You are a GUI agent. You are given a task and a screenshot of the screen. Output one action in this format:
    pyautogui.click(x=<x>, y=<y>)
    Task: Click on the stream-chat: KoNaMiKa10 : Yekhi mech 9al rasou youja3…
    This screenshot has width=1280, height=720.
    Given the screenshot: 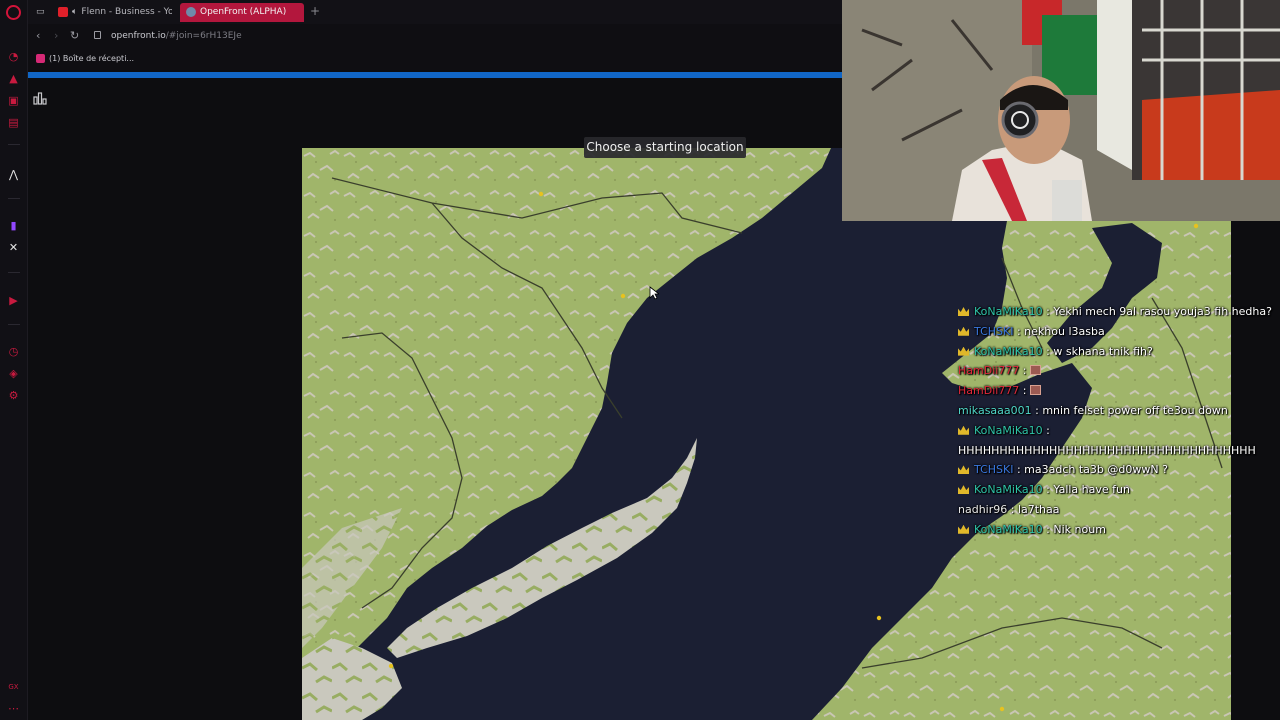 What is the action you would take?
    pyautogui.click(x=1119, y=421)
    